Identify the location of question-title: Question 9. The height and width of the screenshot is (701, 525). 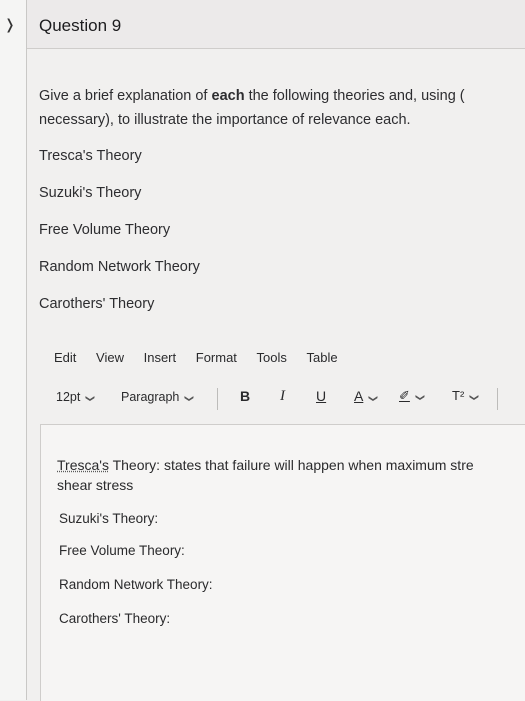
(80, 25).